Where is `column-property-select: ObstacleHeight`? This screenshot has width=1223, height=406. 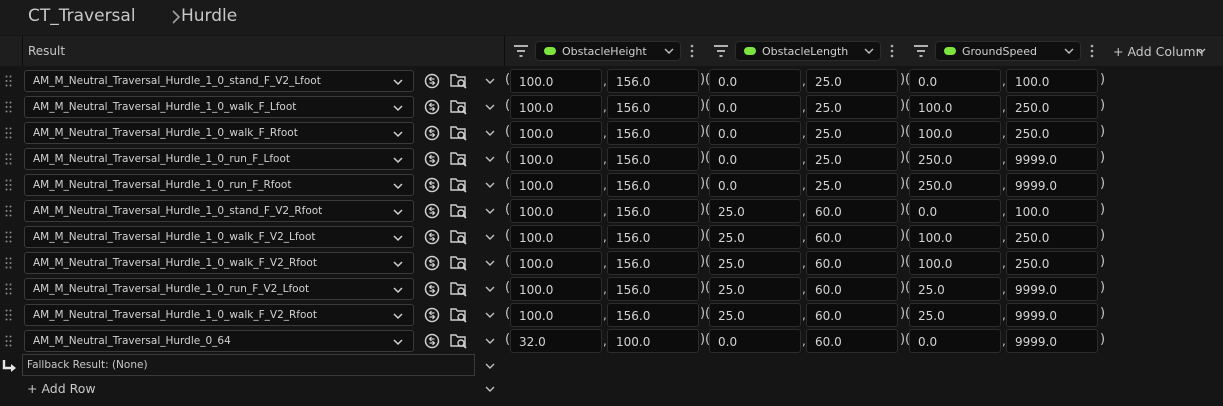 column-property-select: ObstacleHeight is located at coordinates (608, 51).